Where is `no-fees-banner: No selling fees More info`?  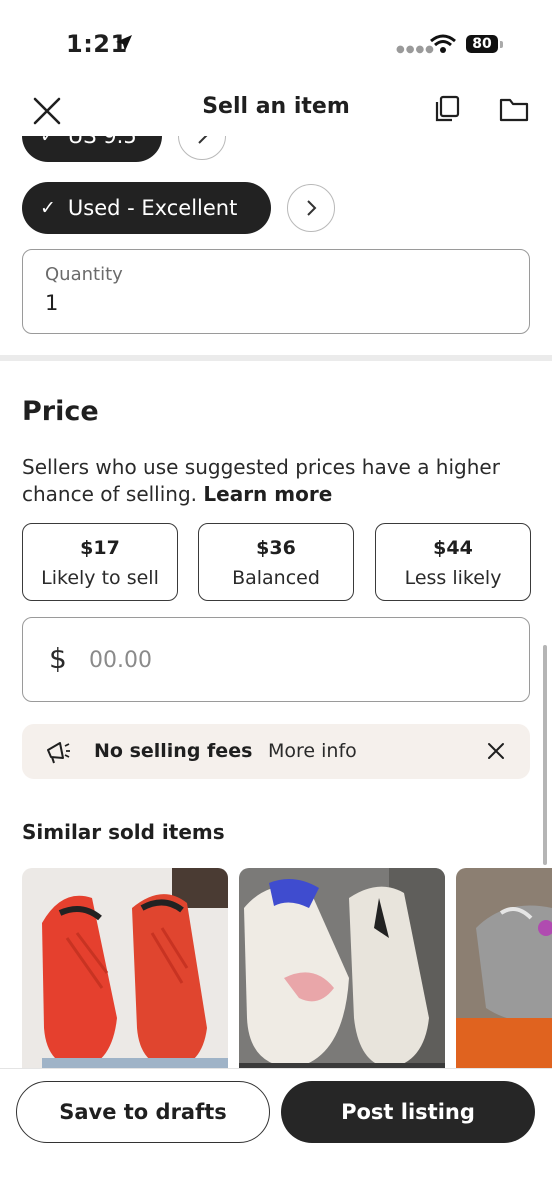
no-fees-banner: No selling fees More info is located at coordinates (276, 751).